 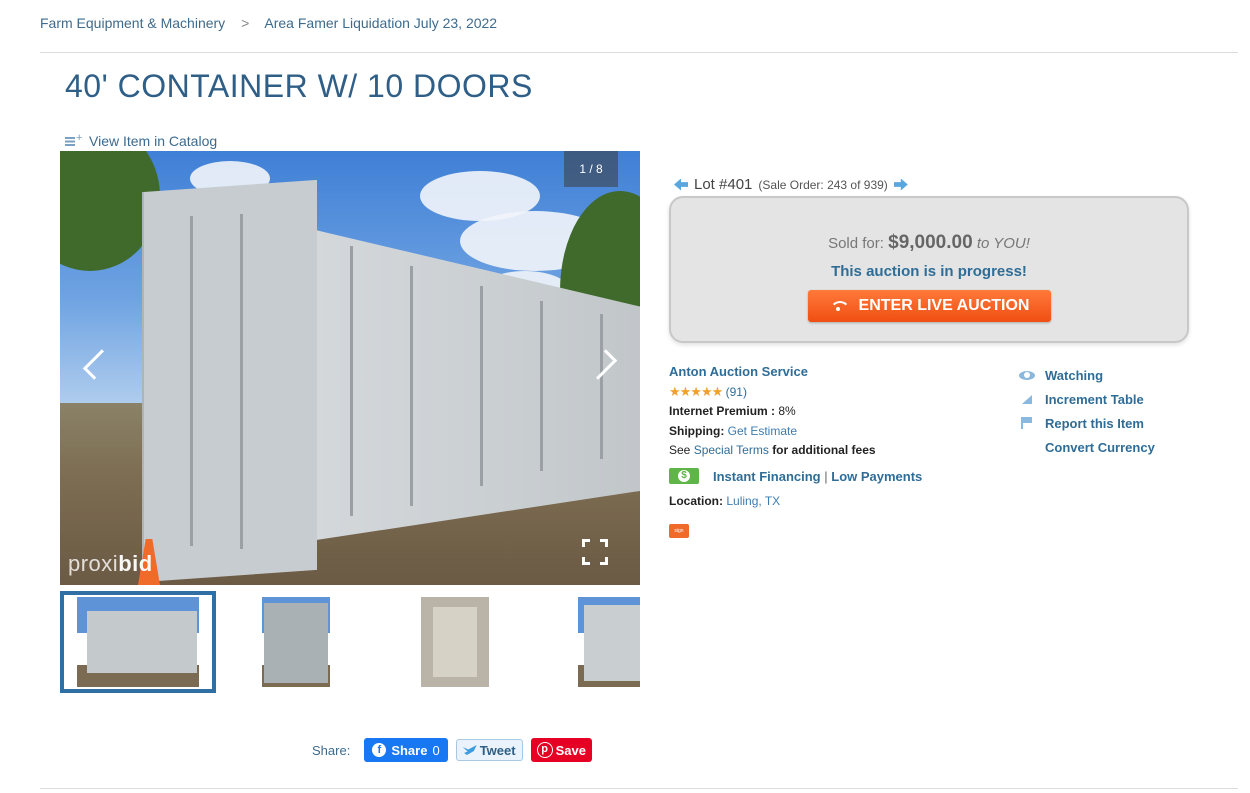 I want to click on share-label: Share:, so click(x=331, y=750).